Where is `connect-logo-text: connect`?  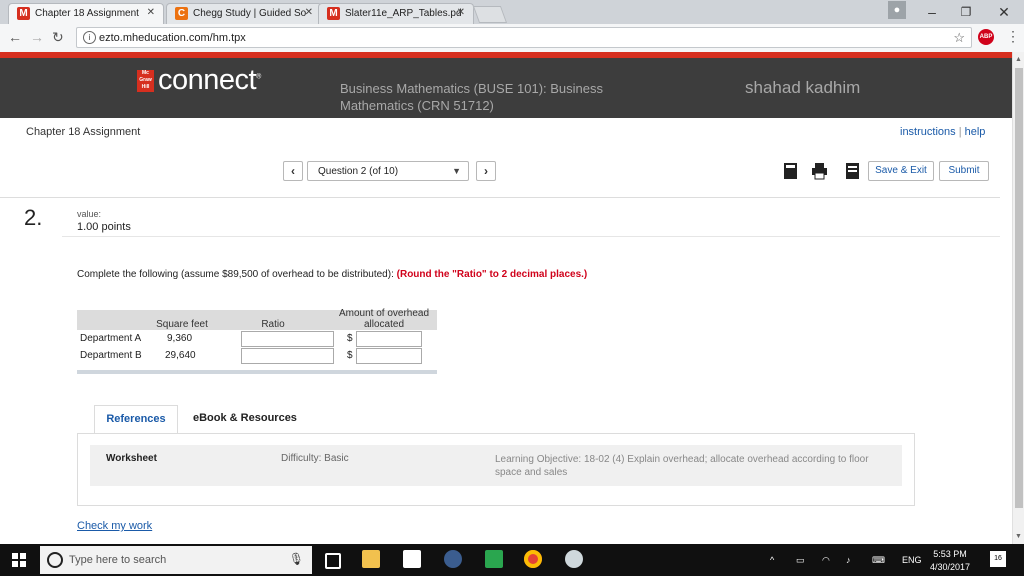 connect-logo-text: connect is located at coordinates (207, 80).